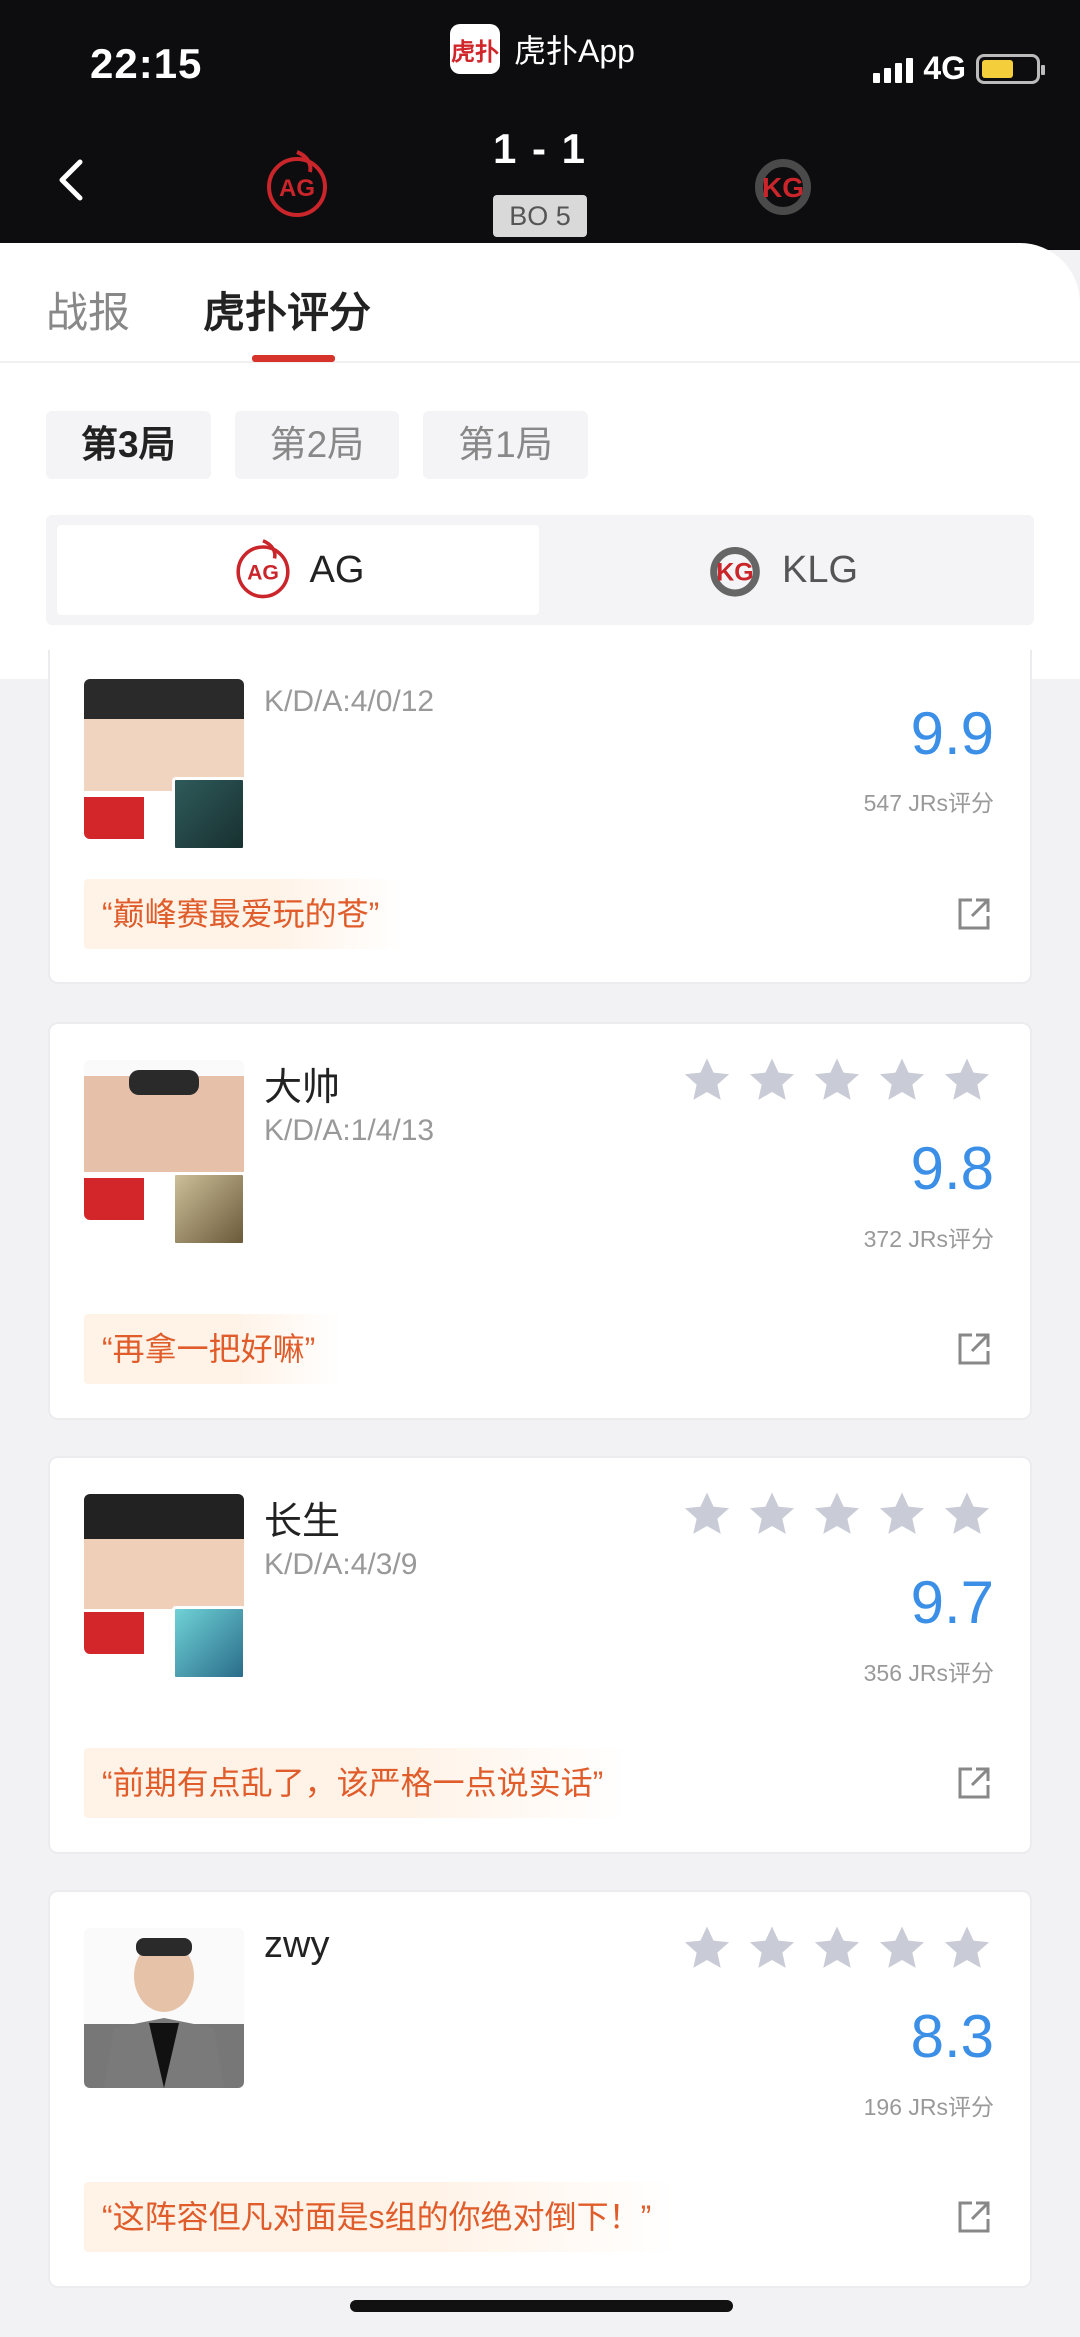 This screenshot has width=1080, height=2337. Describe the element at coordinates (164, 2013) in the screenshot. I see `player-photo-icon` at that location.